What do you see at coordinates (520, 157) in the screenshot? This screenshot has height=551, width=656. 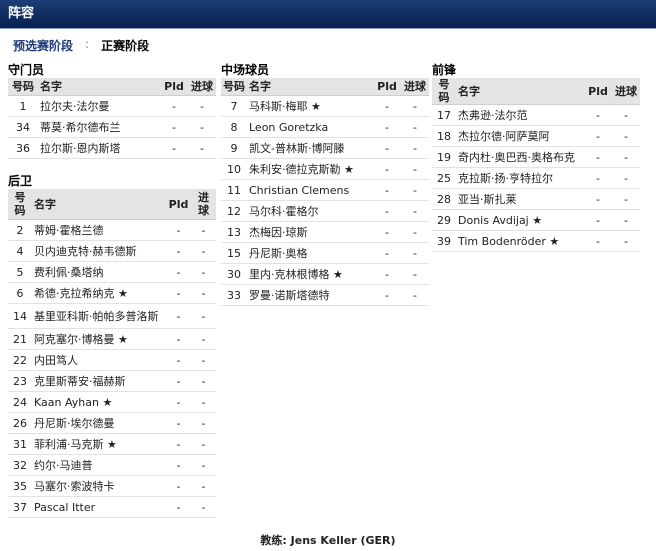 I see `player-name: 奇内杜·奥巴西·奥格布克` at bounding box center [520, 157].